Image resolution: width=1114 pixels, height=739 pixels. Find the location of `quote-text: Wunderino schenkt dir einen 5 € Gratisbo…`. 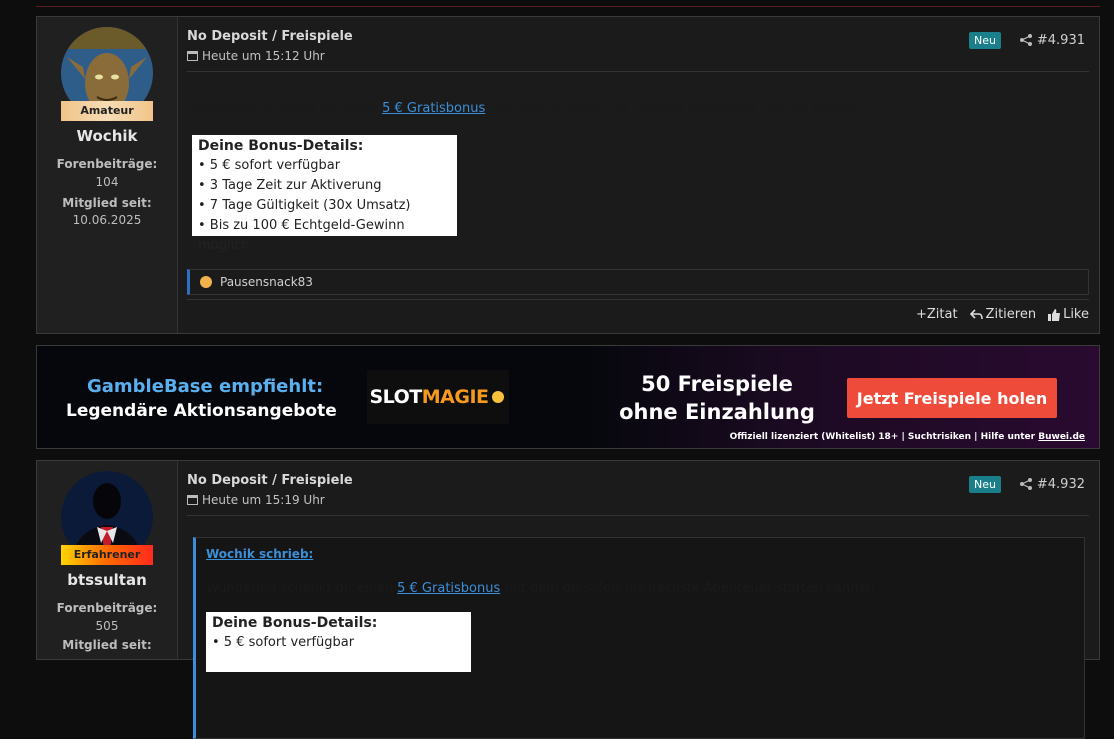

quote-text: Wunderino schenkt dir einen 5 € Gratisbo… is located at coordinates (540, 588).